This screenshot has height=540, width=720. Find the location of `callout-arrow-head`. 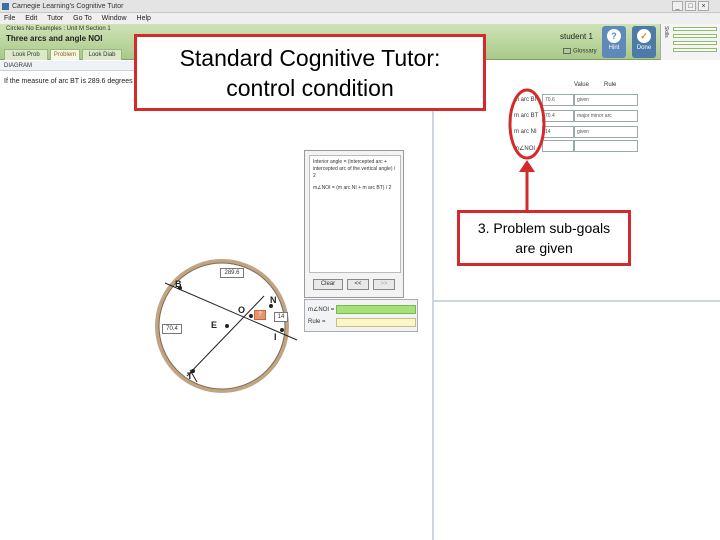

callout-arrow-head is located at coordinates (527, 166).